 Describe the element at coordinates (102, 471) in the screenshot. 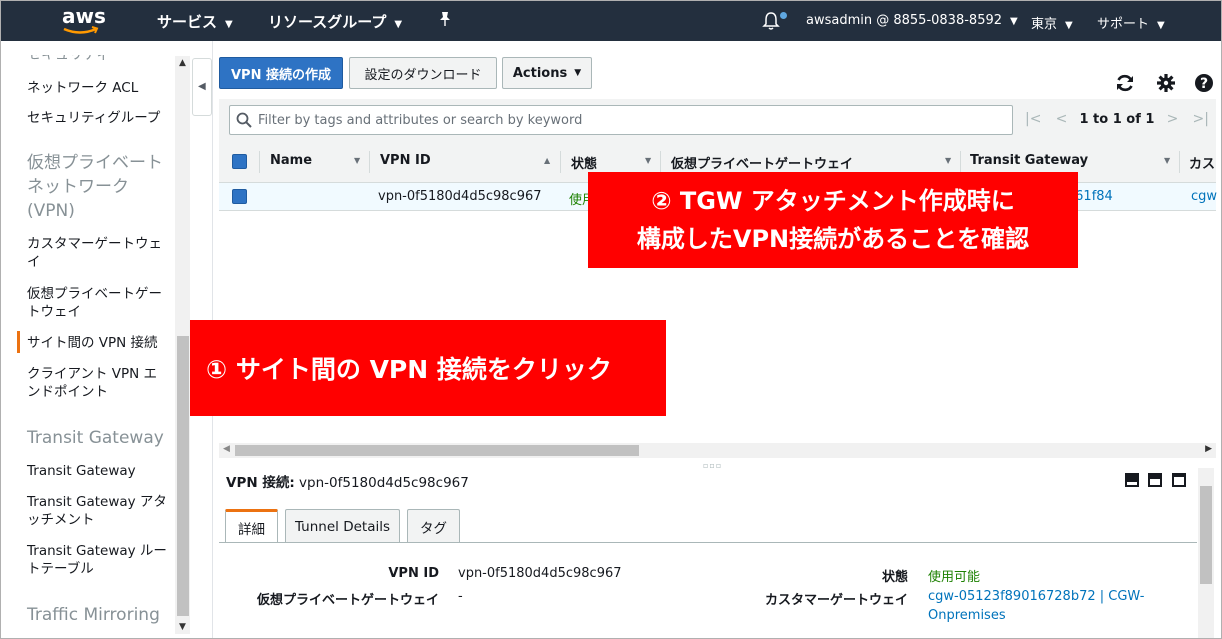

I see `sidebar-item-transit-gateways: Transit Gateway` at that location.